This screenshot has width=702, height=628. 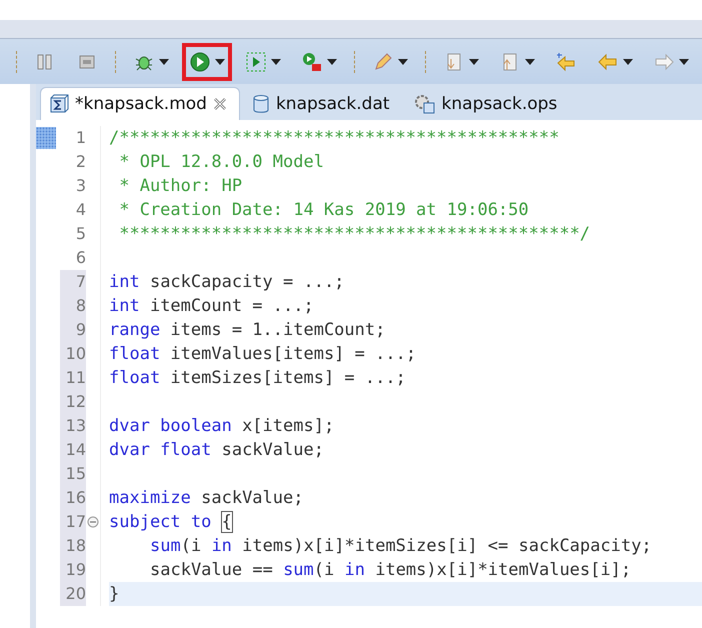 I want to click on line-number: 16, so click(x=73, y=498).